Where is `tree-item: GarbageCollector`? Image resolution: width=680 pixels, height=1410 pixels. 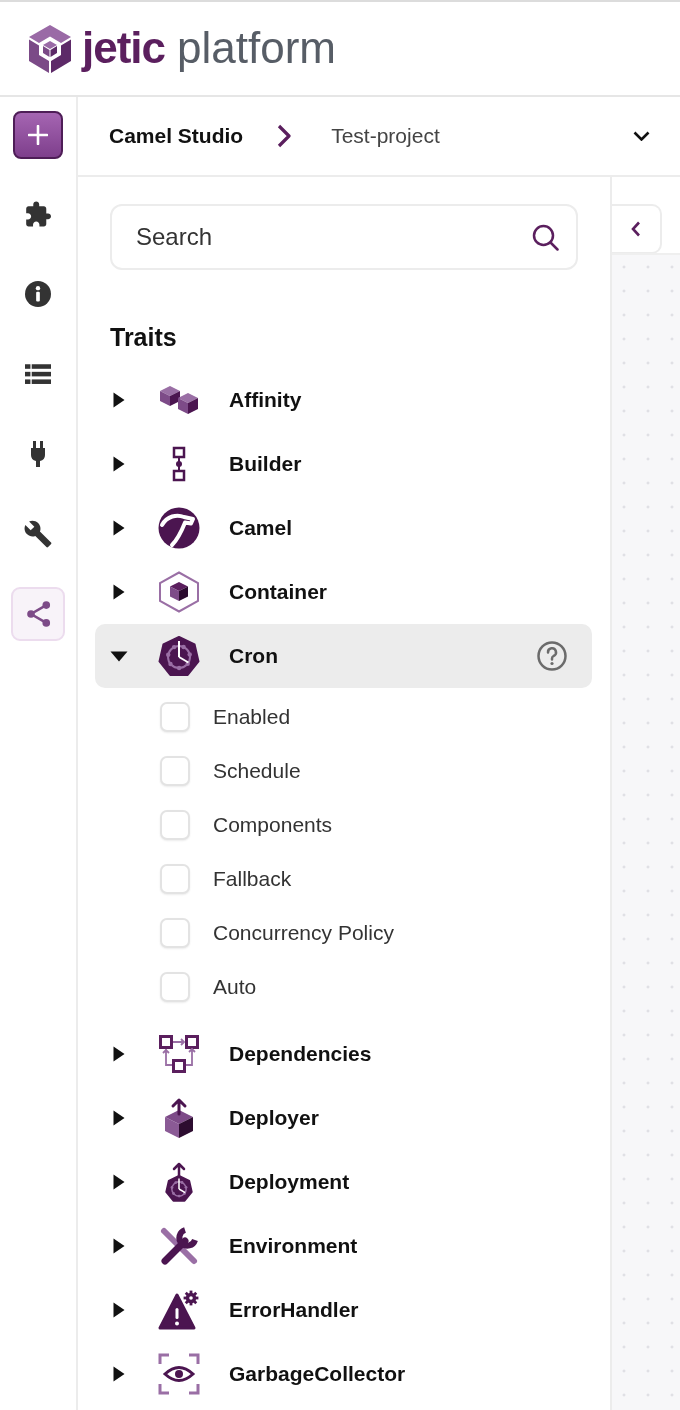 tree-item: GarbageCollector is located at coordinates (343, 1374).